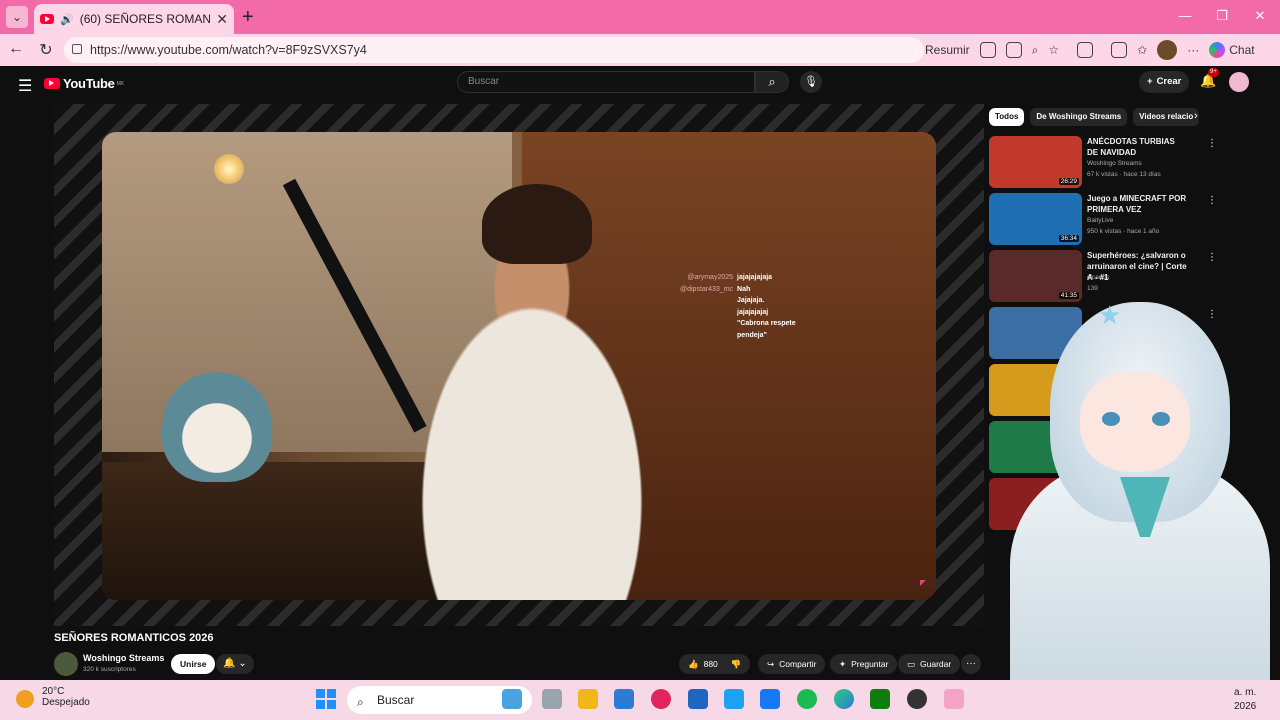 This screenshot has width=1280, height=720. Describe the element at coordinates (46, 50) in the screenshot. I see `reload-button: ↻` at that location.